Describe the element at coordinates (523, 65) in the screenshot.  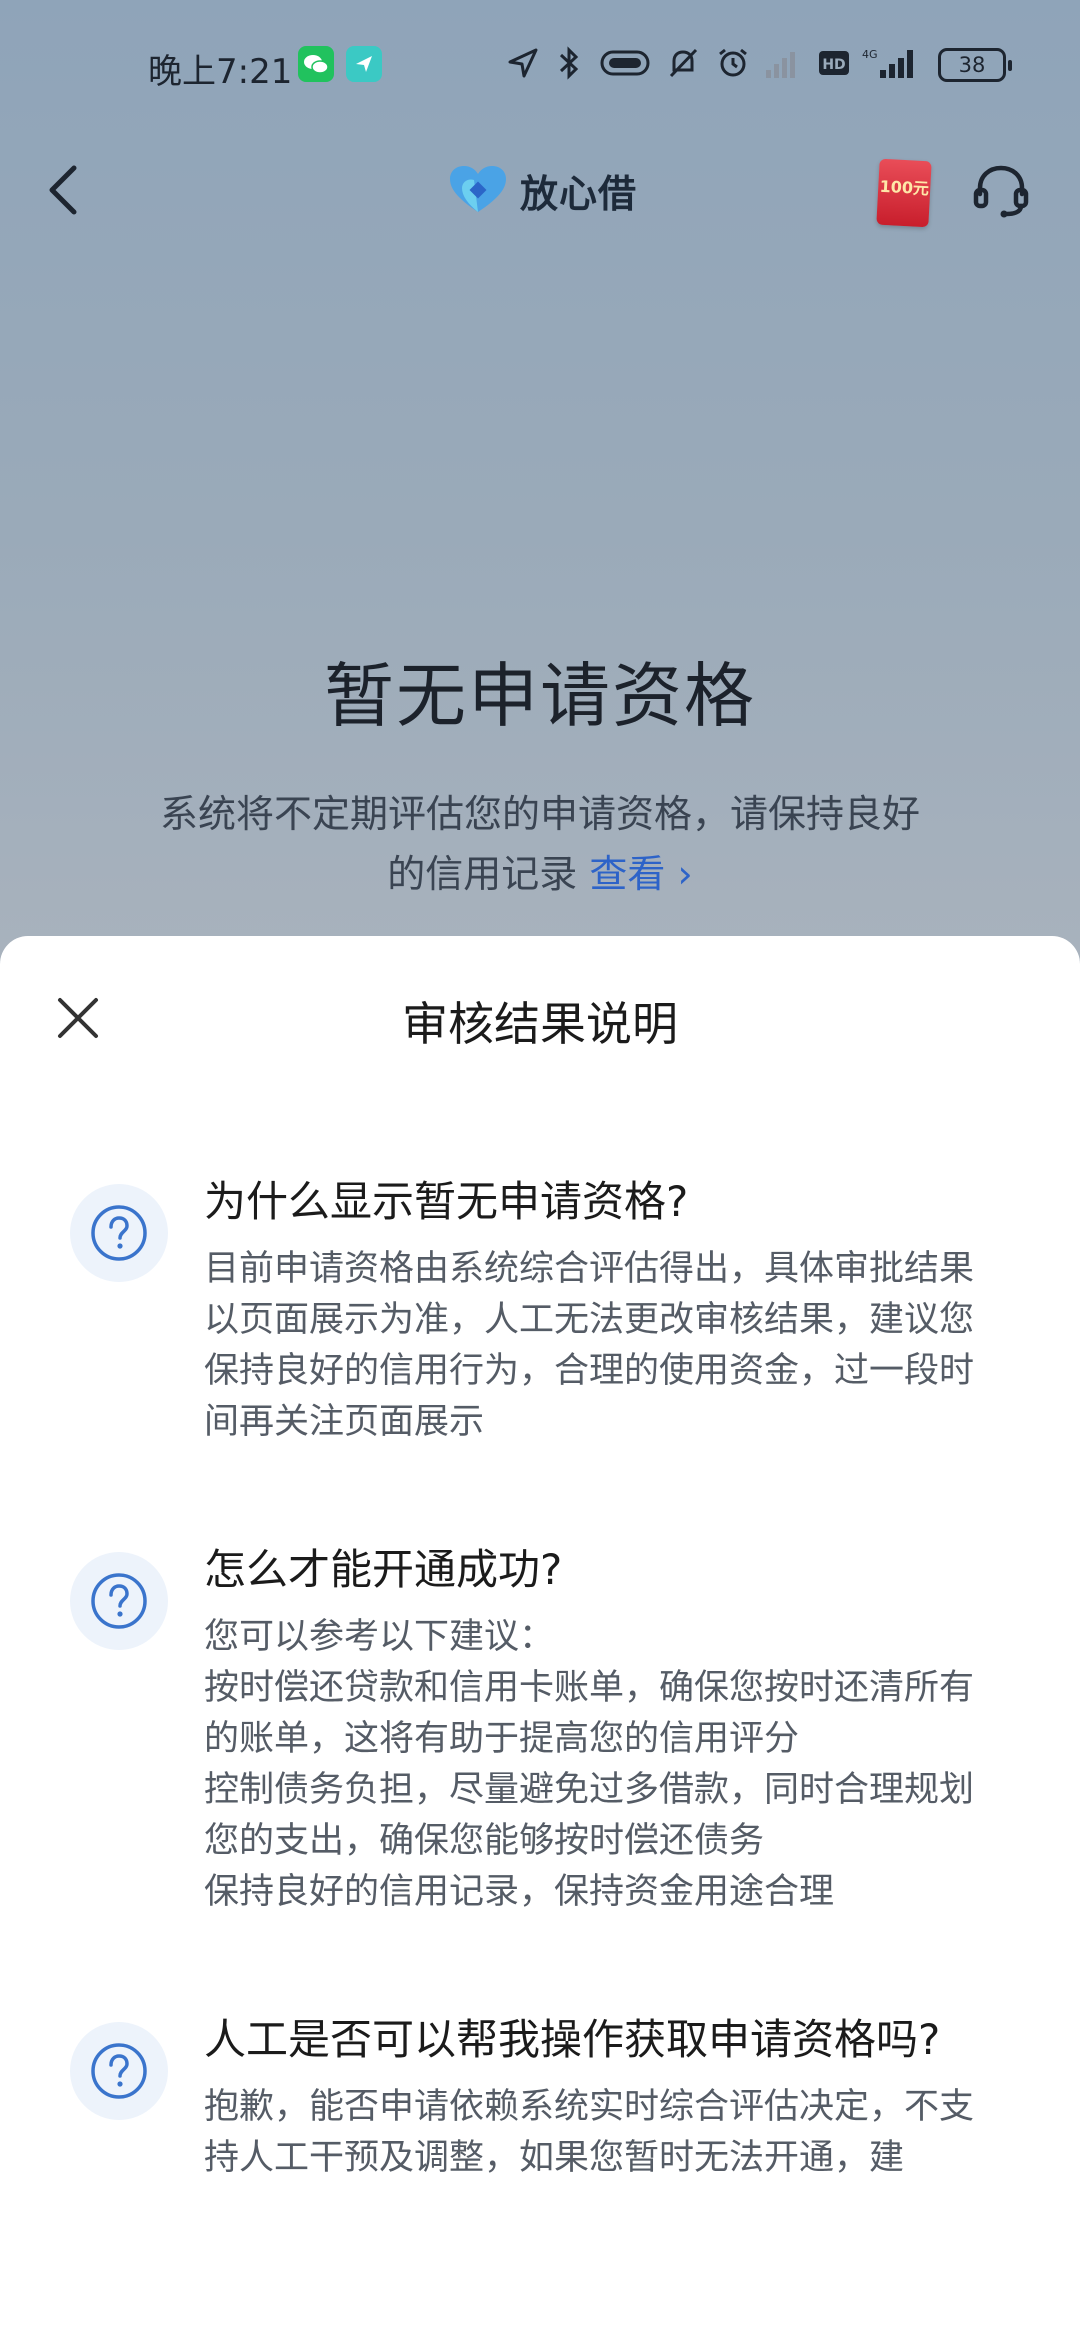
I see `location-arrow-icon` at that location.